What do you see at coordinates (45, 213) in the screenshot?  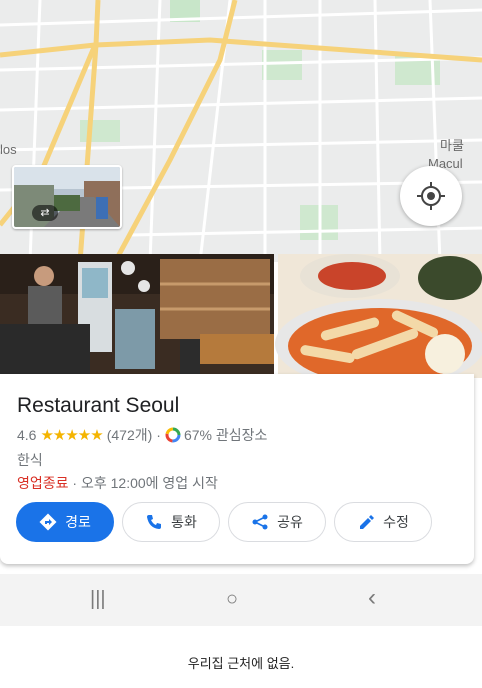 I see `street-view-arrow-icon: ⇄` at bounding box center [45, 213].